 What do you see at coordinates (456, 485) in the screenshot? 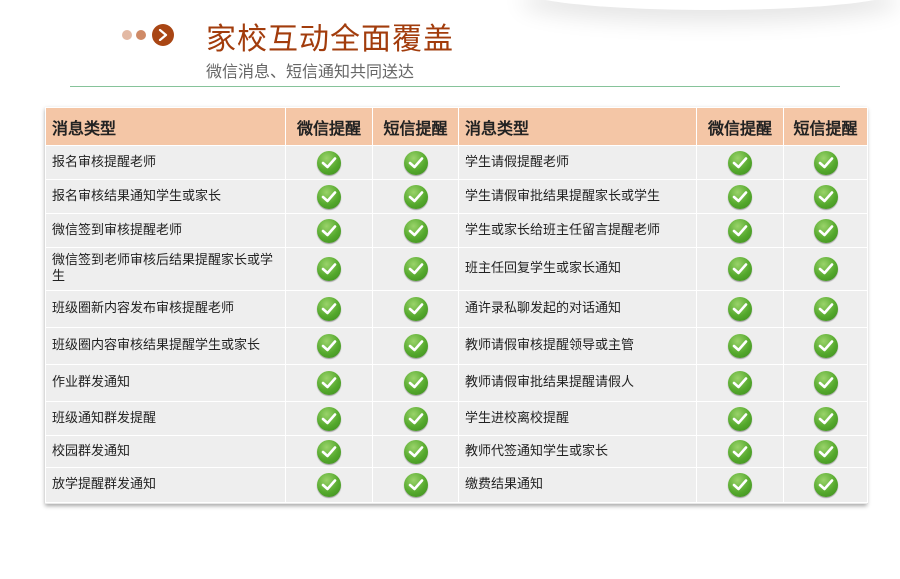
I see `table-row: 放学提醒群发通知 缴费结果通知` at bounding box center [456, 485].